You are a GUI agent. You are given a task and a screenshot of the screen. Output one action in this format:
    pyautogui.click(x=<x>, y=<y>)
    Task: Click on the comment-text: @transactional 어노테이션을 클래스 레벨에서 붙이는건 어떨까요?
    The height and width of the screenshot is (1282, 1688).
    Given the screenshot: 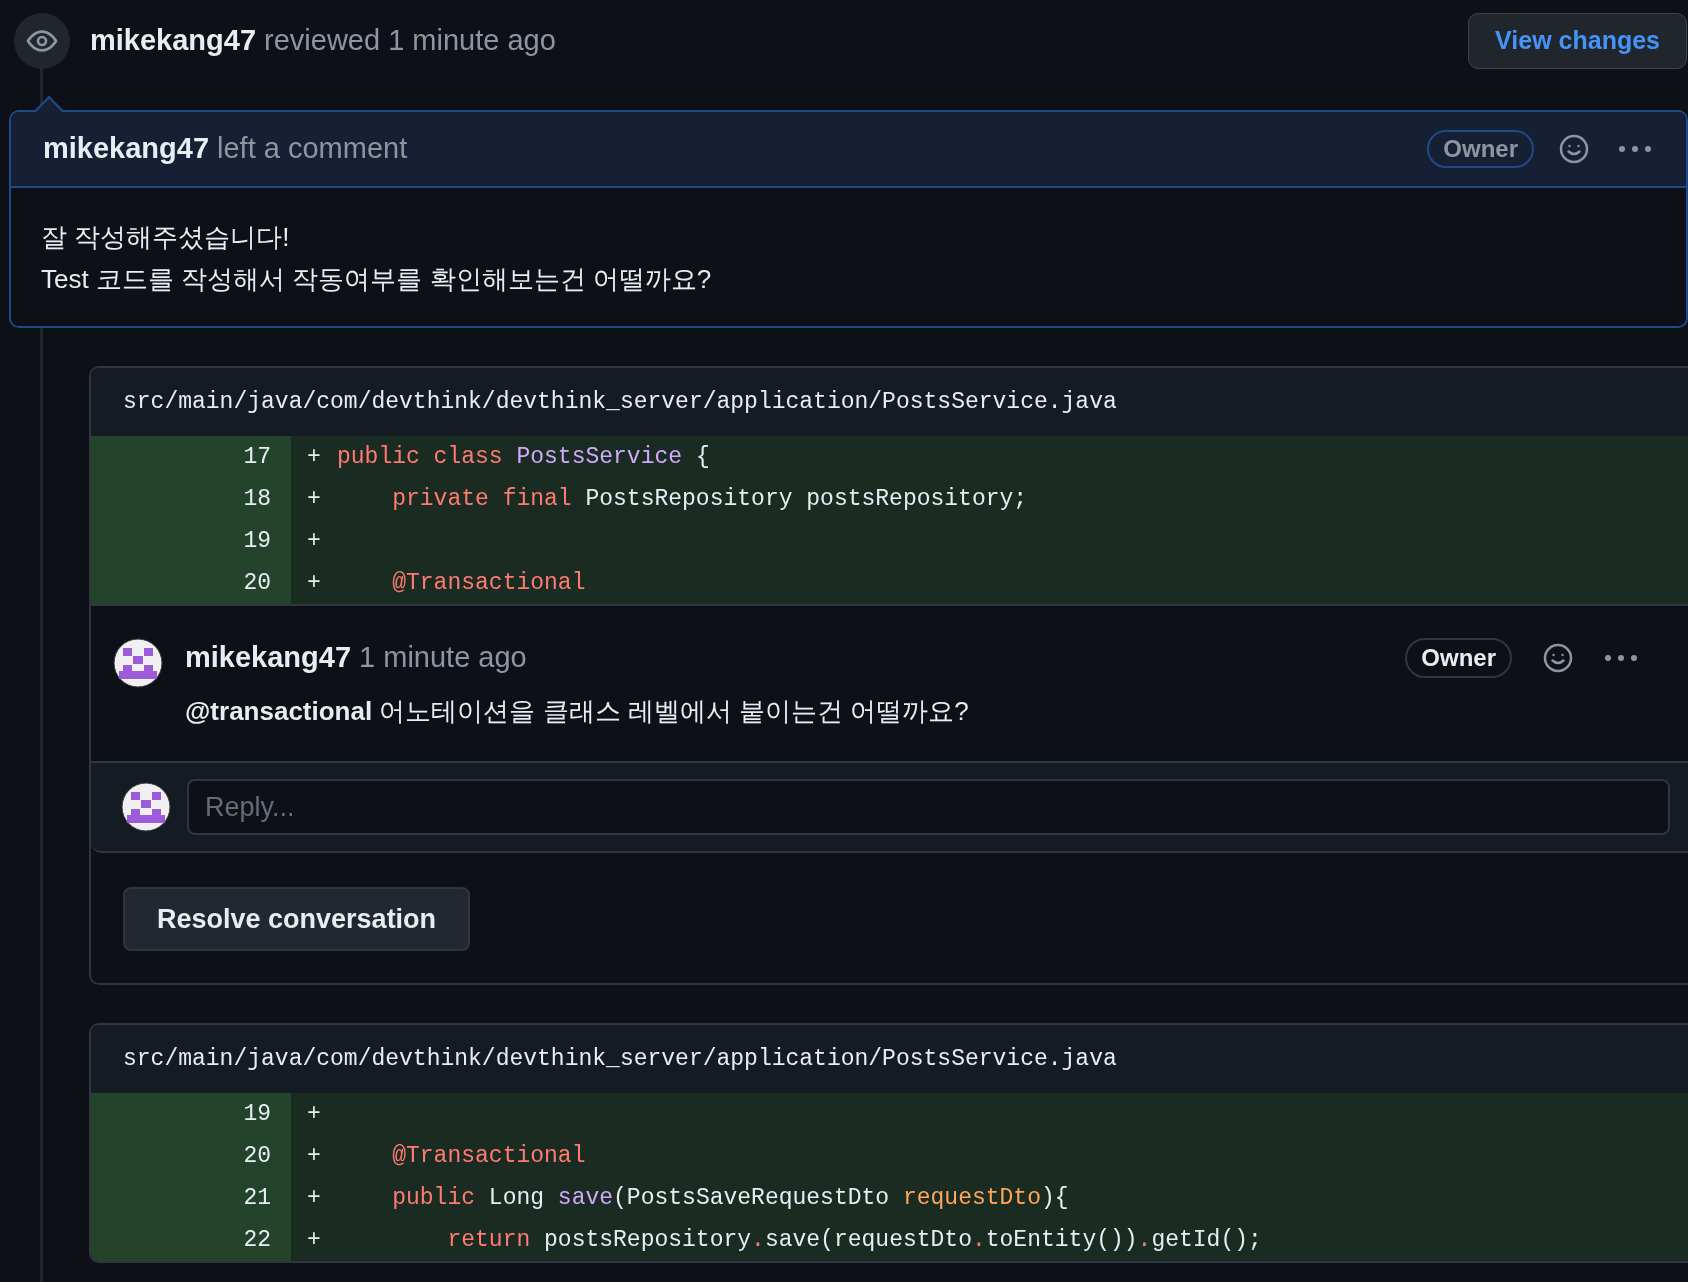 What is the action you would take?
    pyautogui.click(x=577, y=711)
    